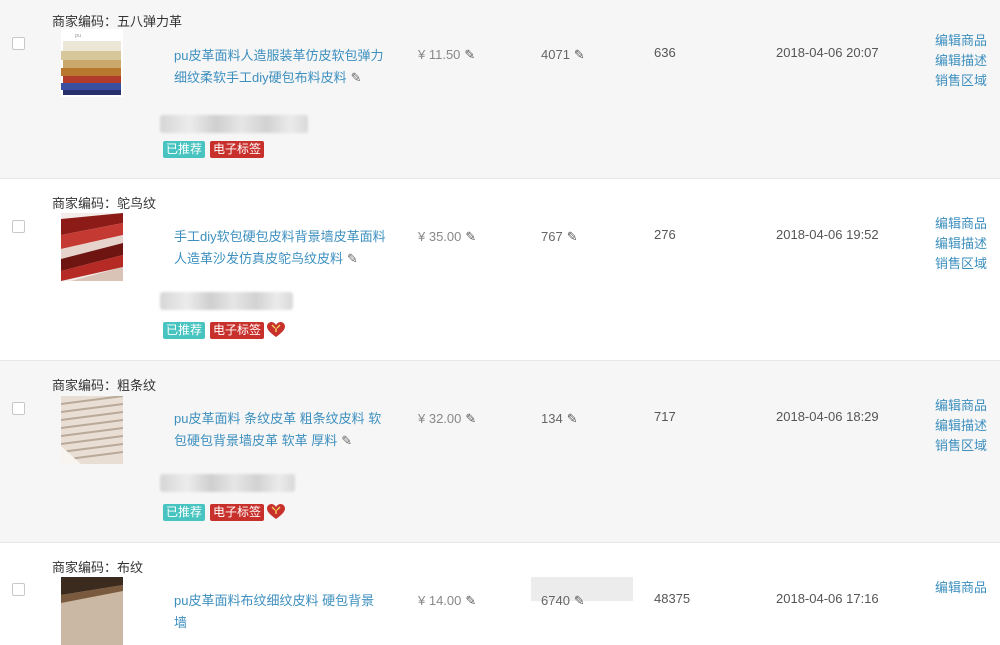 The width and height of the screenshot is (1000, 645). Describe the element at coordinates (439, 54) in the screenshot. I see `price-value: ¥ 11.50` at that location.